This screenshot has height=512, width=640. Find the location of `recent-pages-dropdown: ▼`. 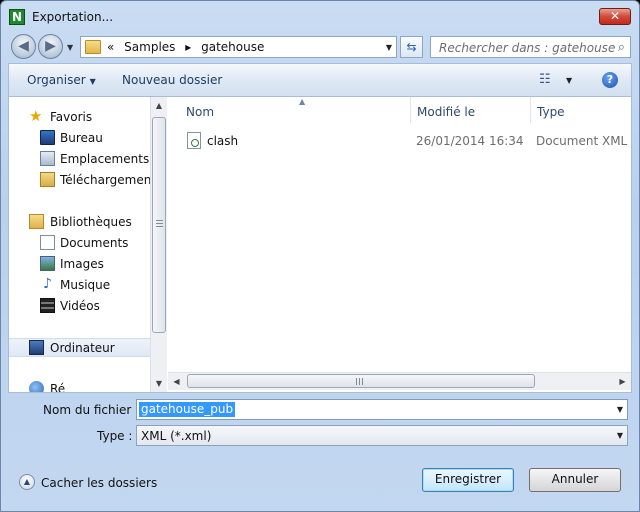

recent-pages-dropdown: ▼ is located at coordinates (70, 47).